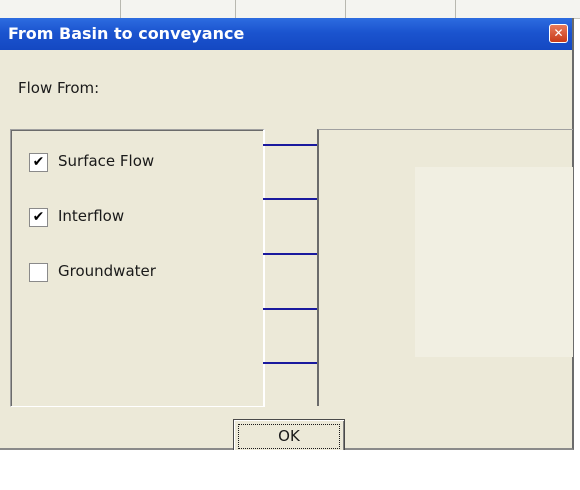  Describe the element at coordinates (126, 33) in the screenshot. I see `dialog-title: From Basin to conveyance` at that location.